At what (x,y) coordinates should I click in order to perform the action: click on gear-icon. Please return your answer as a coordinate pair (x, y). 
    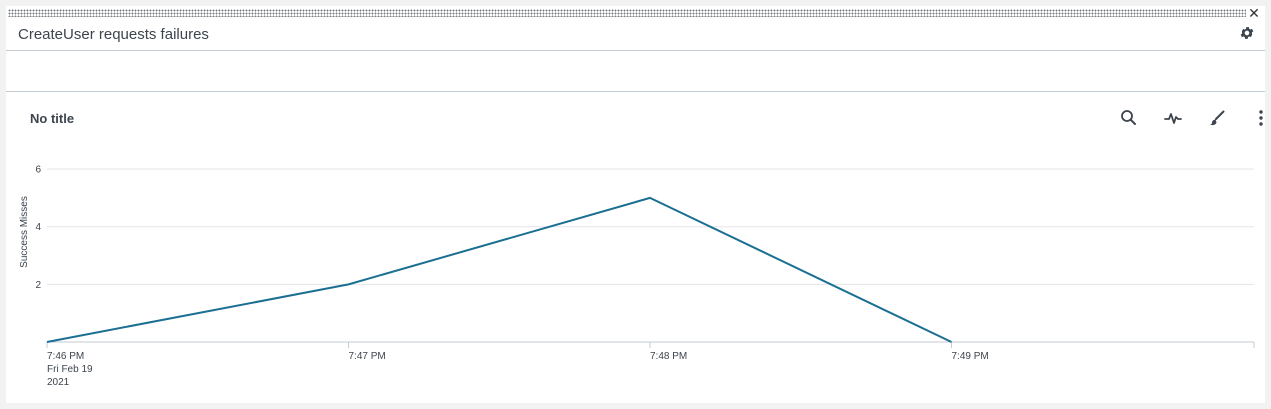
    Looking at the image, I should click on (1247, 33).